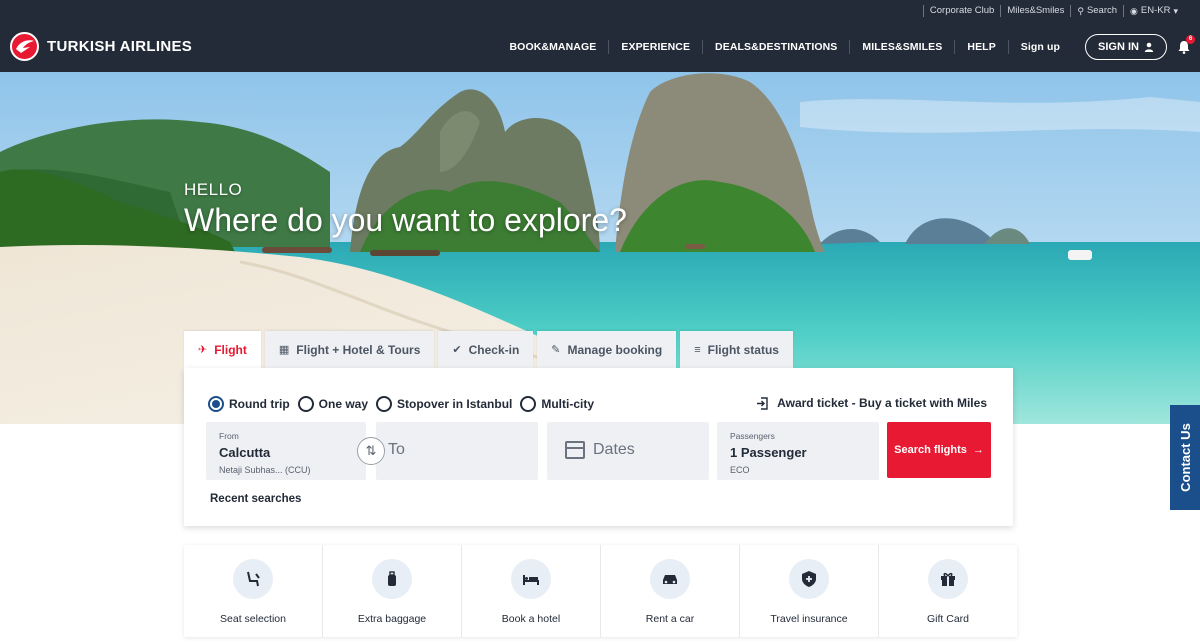 The image size is (1200, 644). Describe the element at coordinates (284, 350) in the screenshot. I see `building-icon: ▦` at that location.